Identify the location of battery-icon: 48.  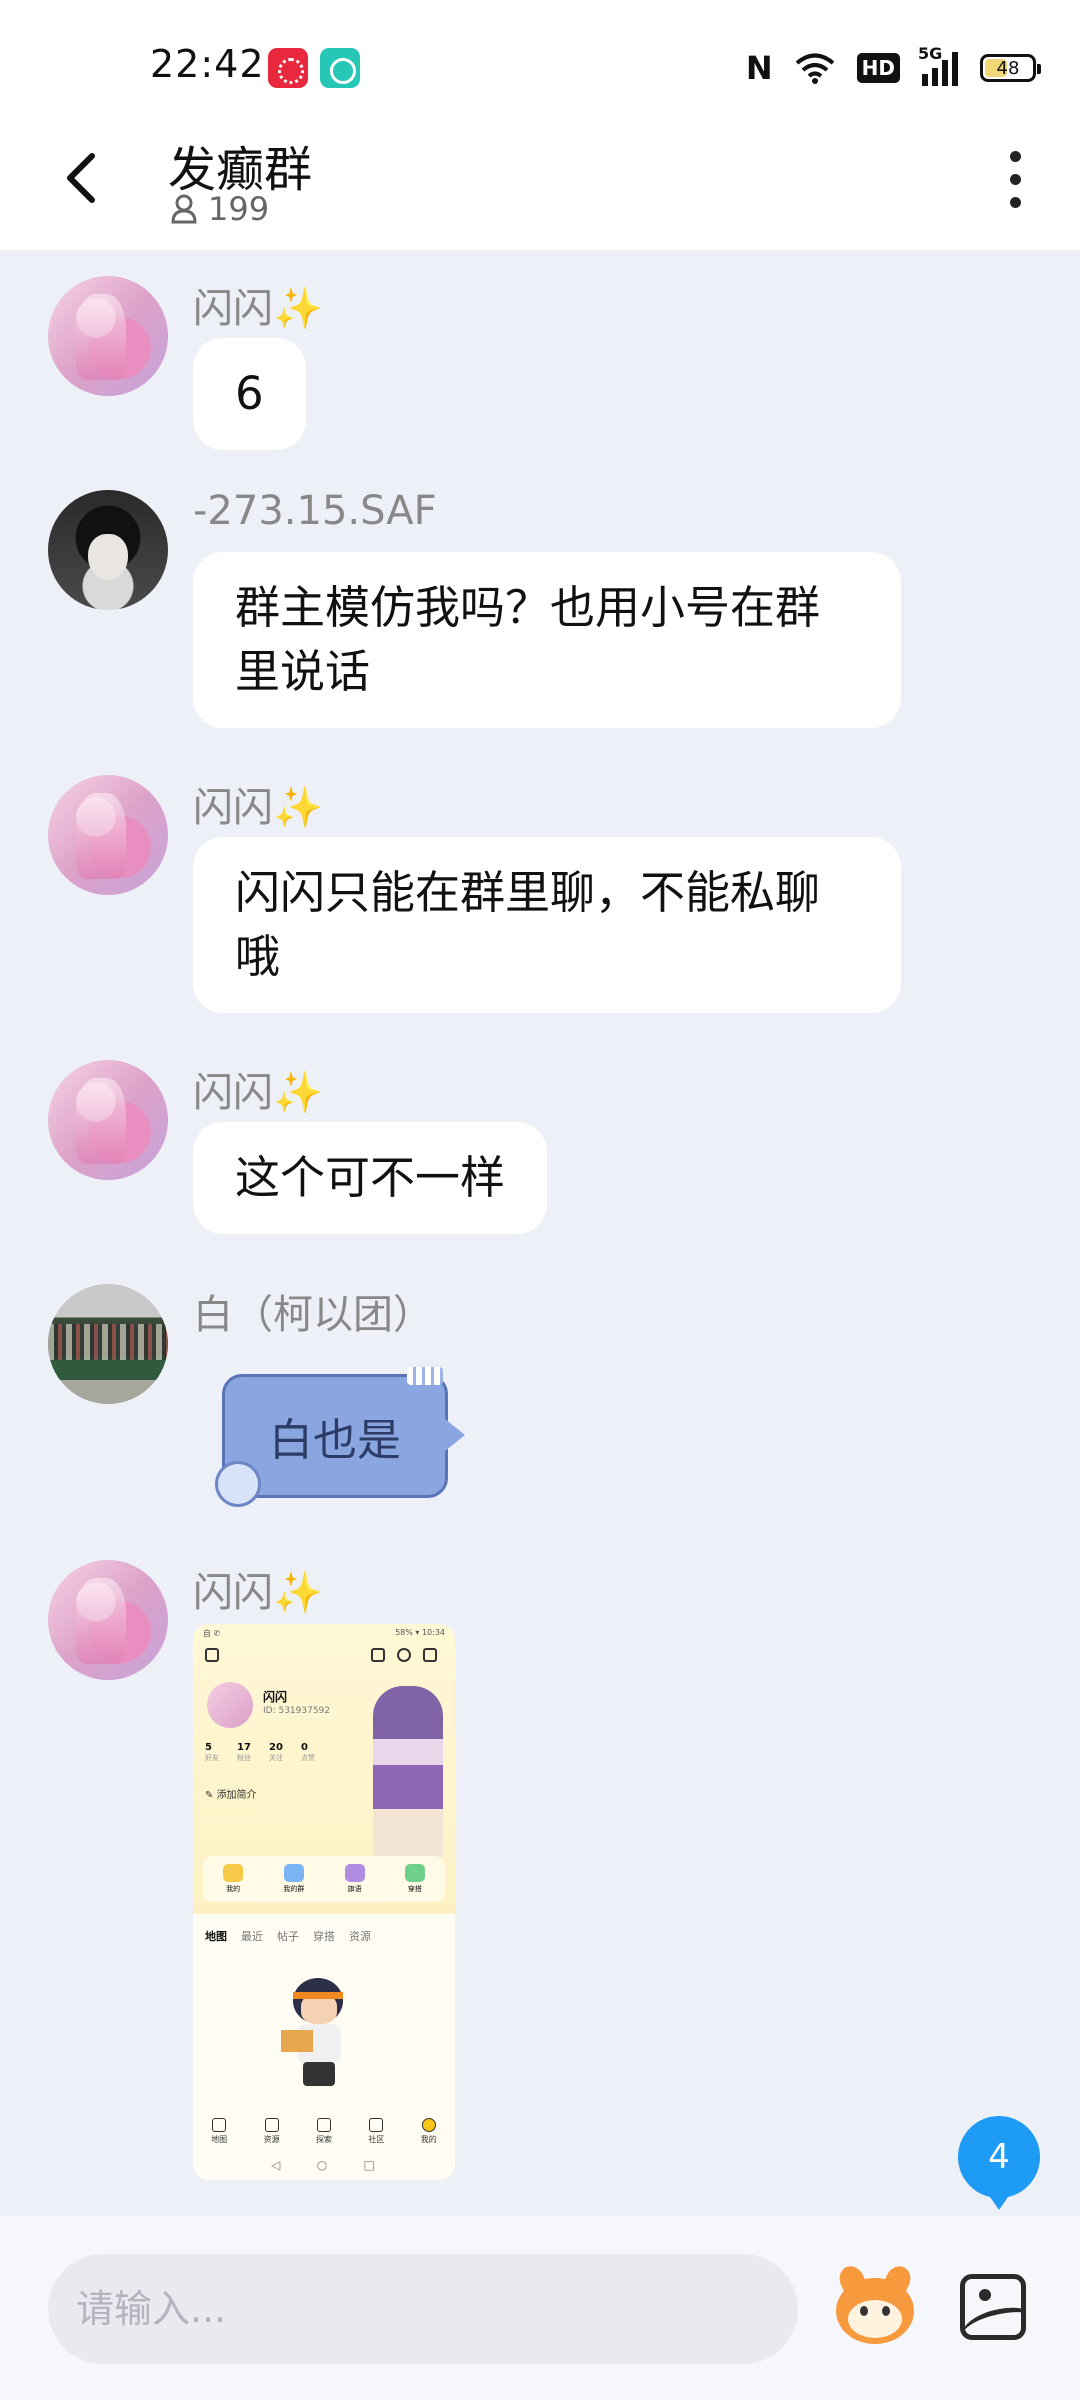
(1010, 68).